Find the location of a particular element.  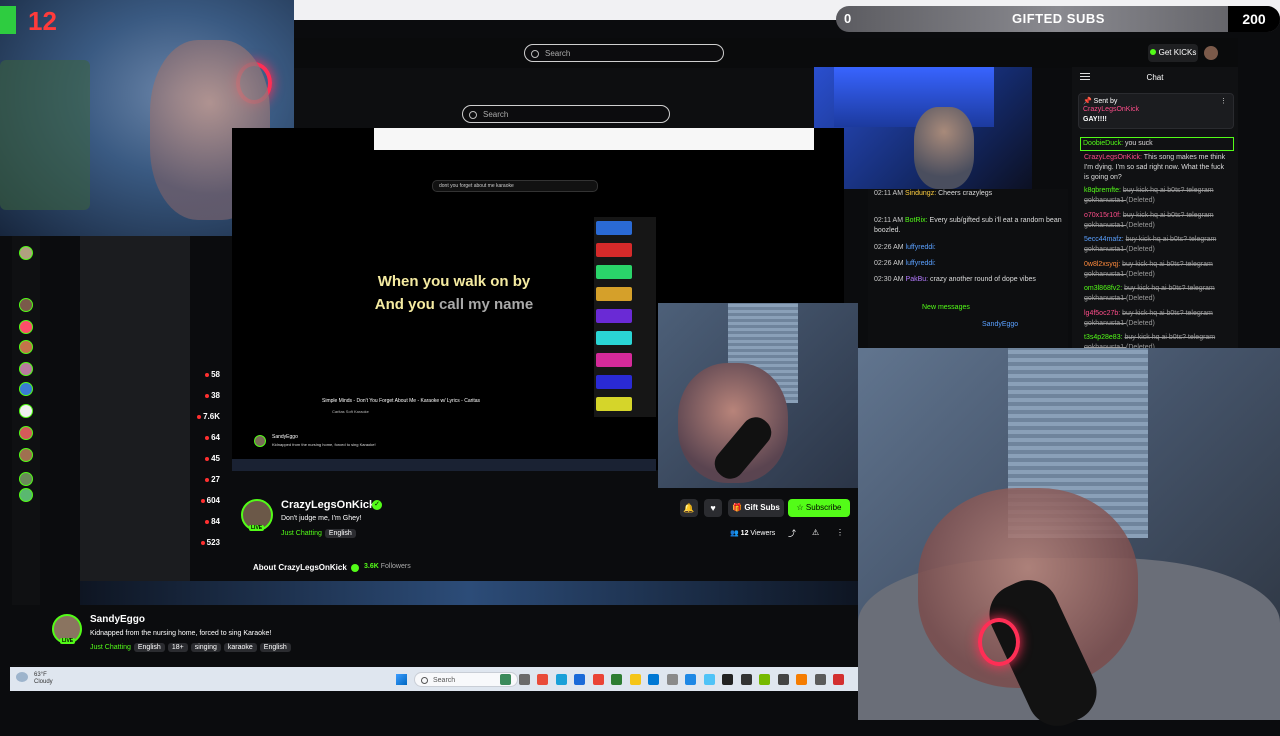

chat-username: t3s4p28e83: is located at coordinates (1104, 337).